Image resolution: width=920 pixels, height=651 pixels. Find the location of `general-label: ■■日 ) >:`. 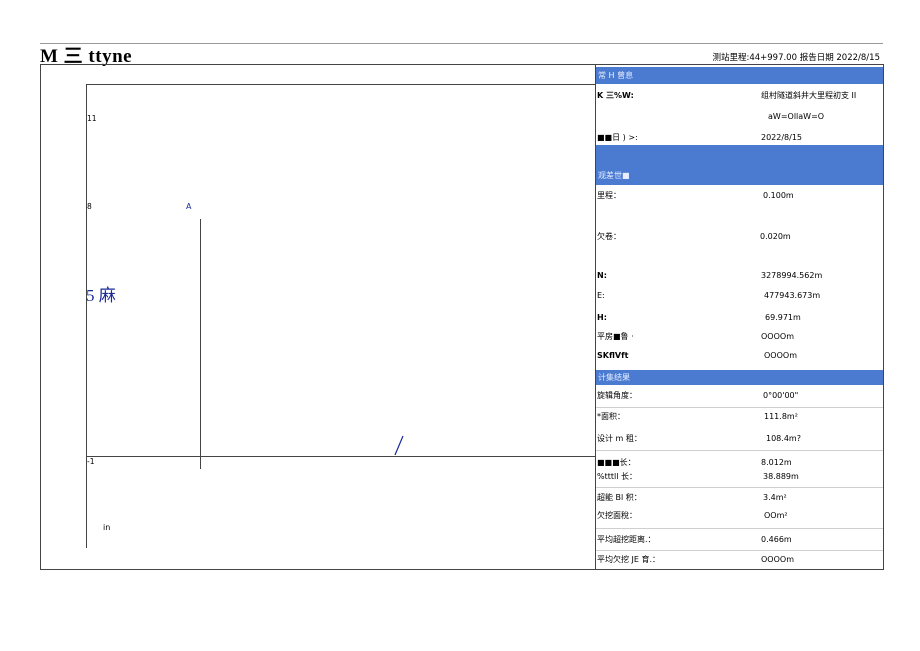

general-label: ■■日 ) >: is located at coordinates (617, 137).